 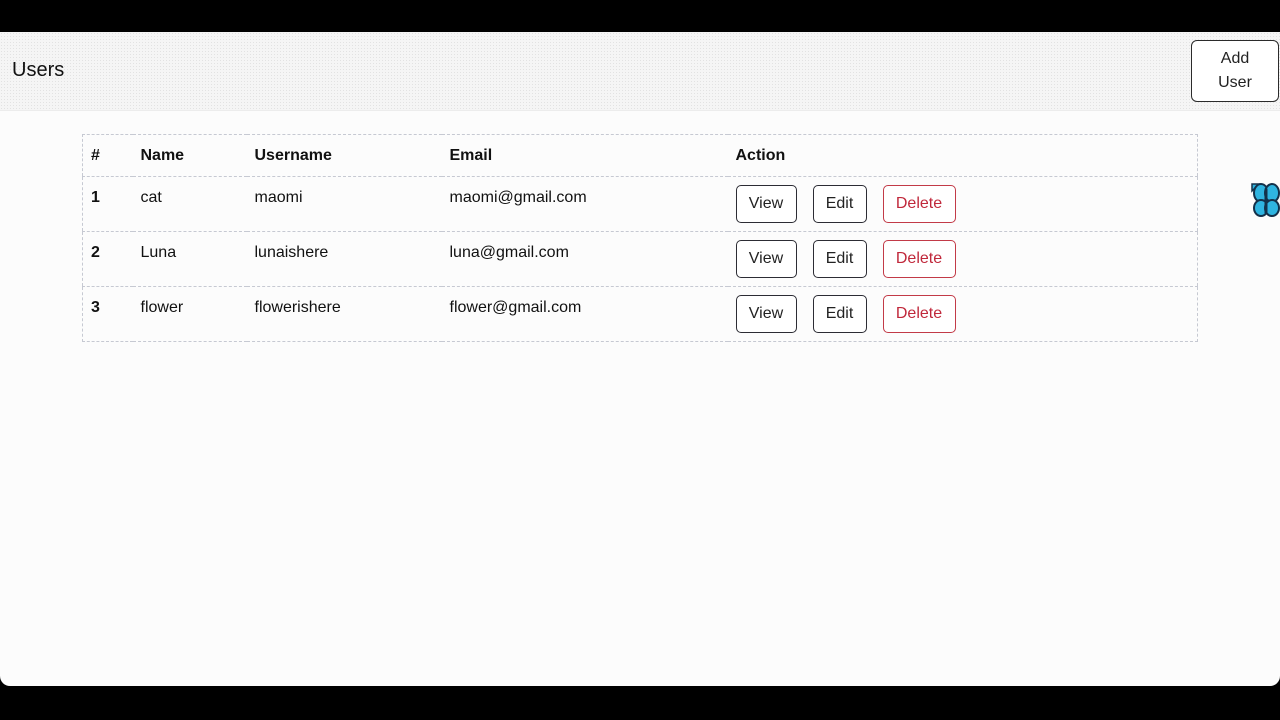 I want to click on column-header-index: #, so click(x=95, y=155).